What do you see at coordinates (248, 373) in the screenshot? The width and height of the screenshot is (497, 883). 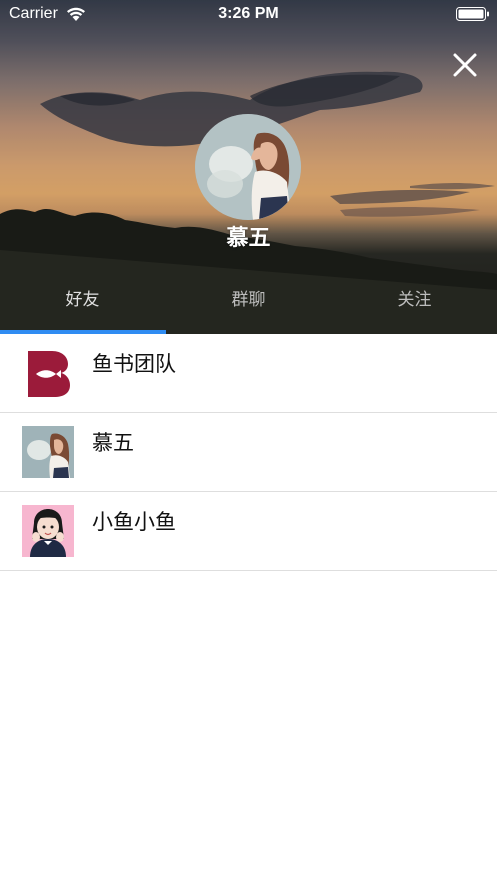 I see `list-item: 鱼书团队` at bounding box center [248, 373].